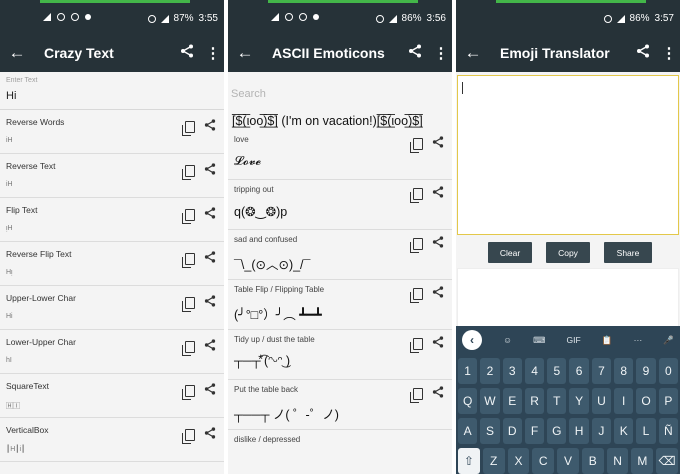 The width and height of the screenshot is (680, 474). I want to click on style-output: 🄷🄸, so click(13, 406).